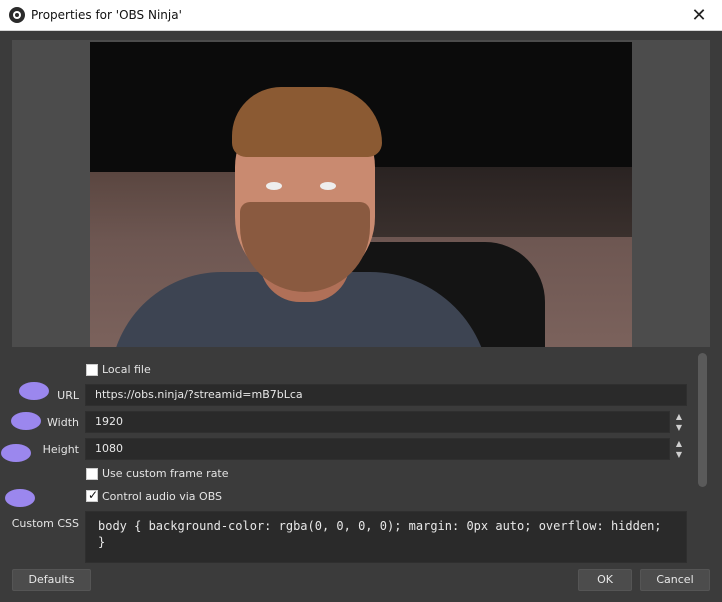 Image resolution: width=722 pixels, height=602 pixels. What do you see at coordinates (68, 395) in the screenshot?
I see `url-label: URL` at bounding box center [68, 395].